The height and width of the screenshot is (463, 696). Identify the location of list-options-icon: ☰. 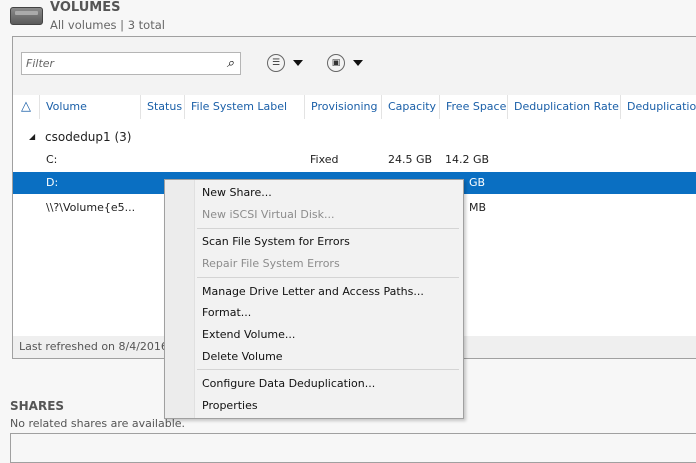
(276, 63).